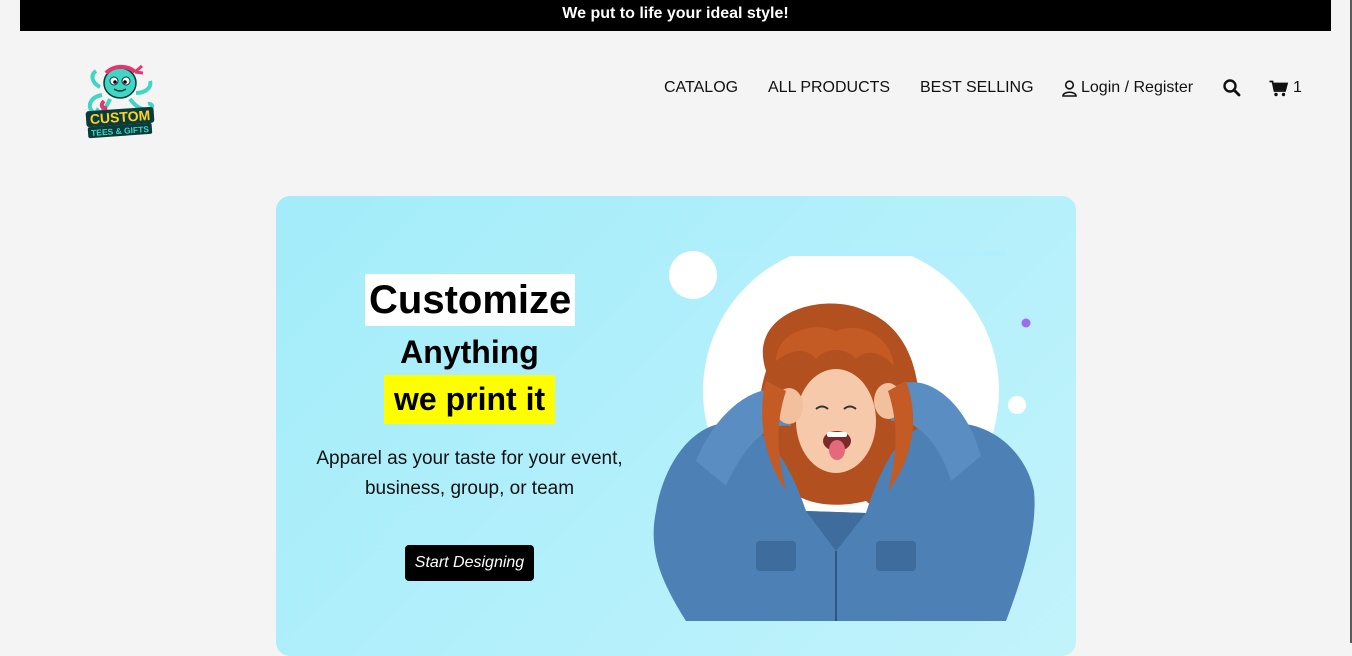 This screenshot has height=656, width=1352. Describe the element at coordinates (469, 563) in the screenshot. I see `start-designing-button: Start Designing` at that location.